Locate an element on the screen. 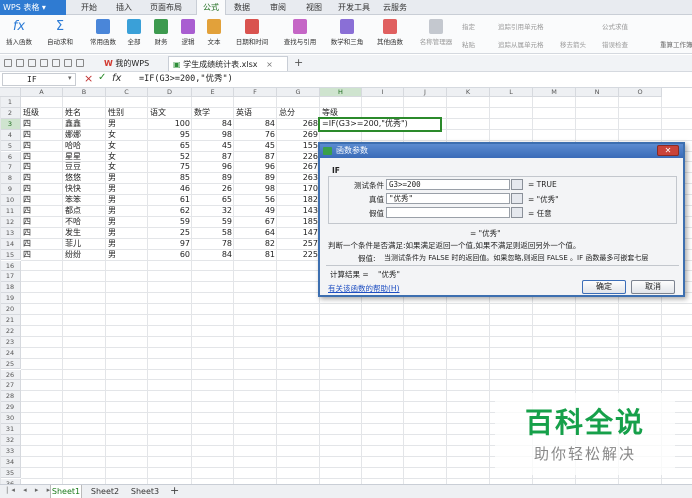 The image size is (692, 498). cell: 78 is located at coordinates (213, 244).